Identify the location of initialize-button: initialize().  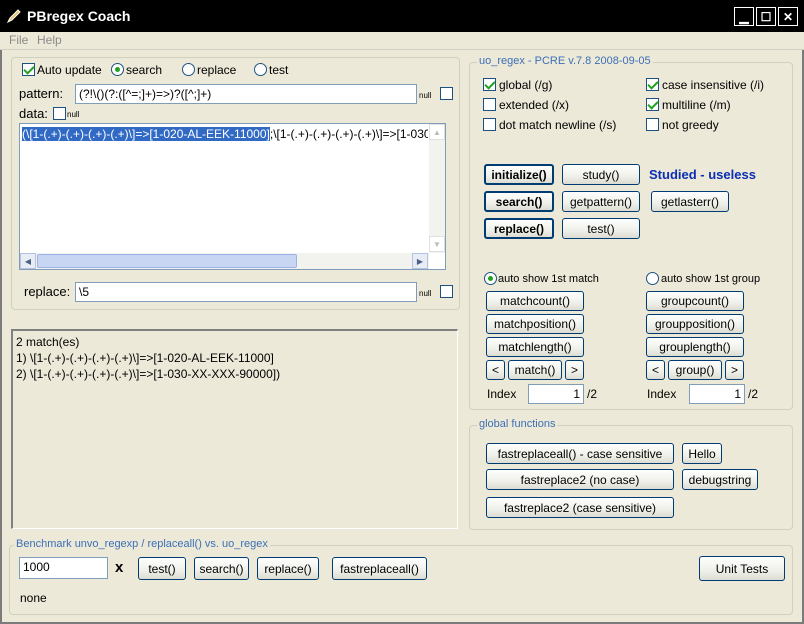
(519, 174).